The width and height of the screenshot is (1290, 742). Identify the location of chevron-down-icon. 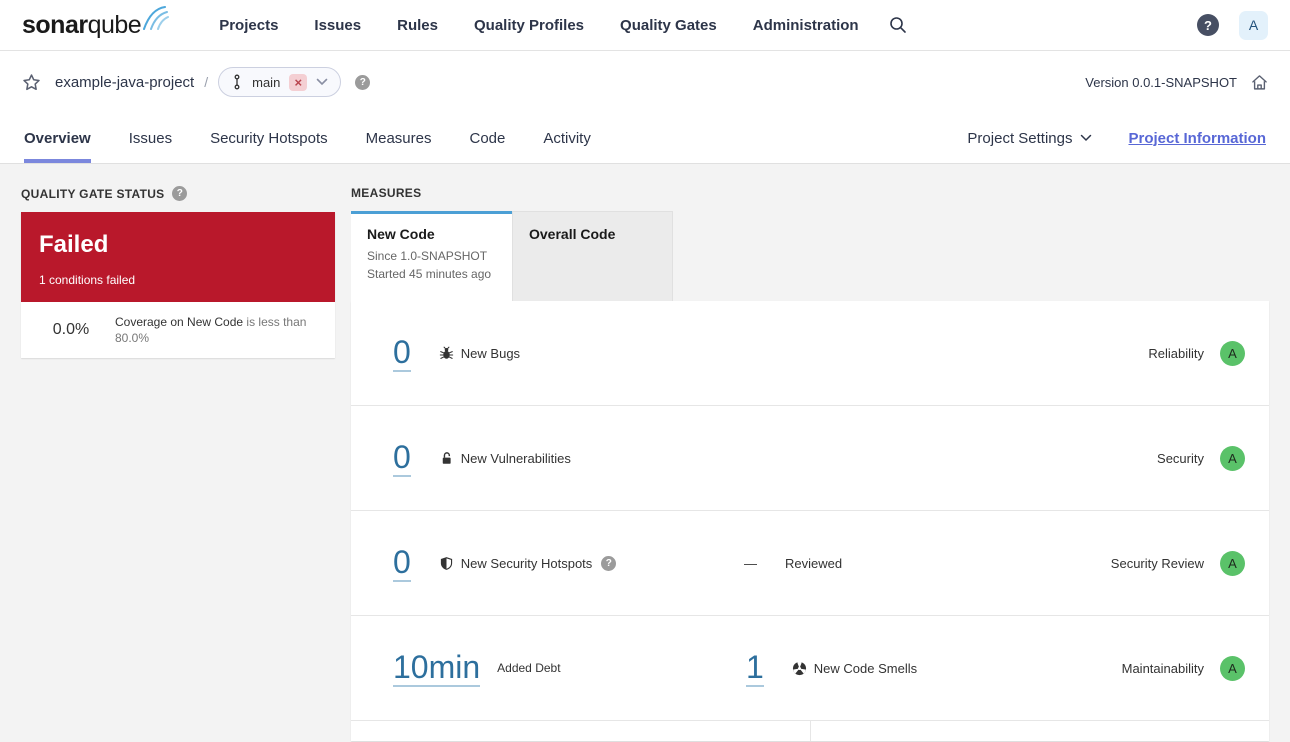
(1086, 138).